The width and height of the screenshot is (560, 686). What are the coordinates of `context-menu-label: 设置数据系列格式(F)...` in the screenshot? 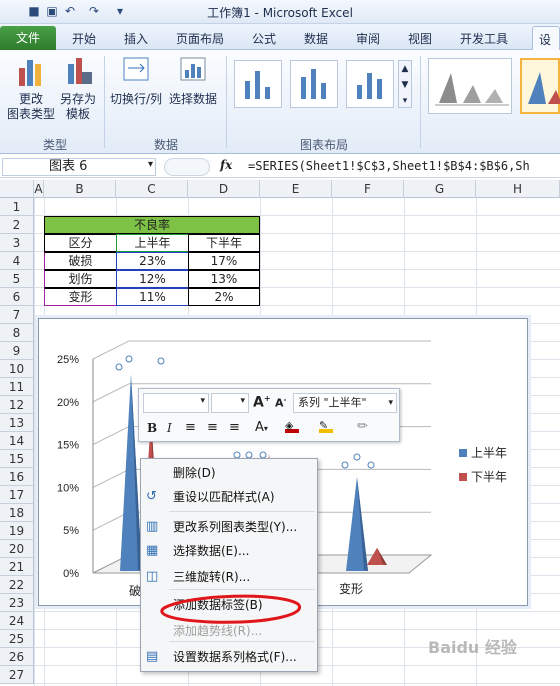 It's located at (235, 657).